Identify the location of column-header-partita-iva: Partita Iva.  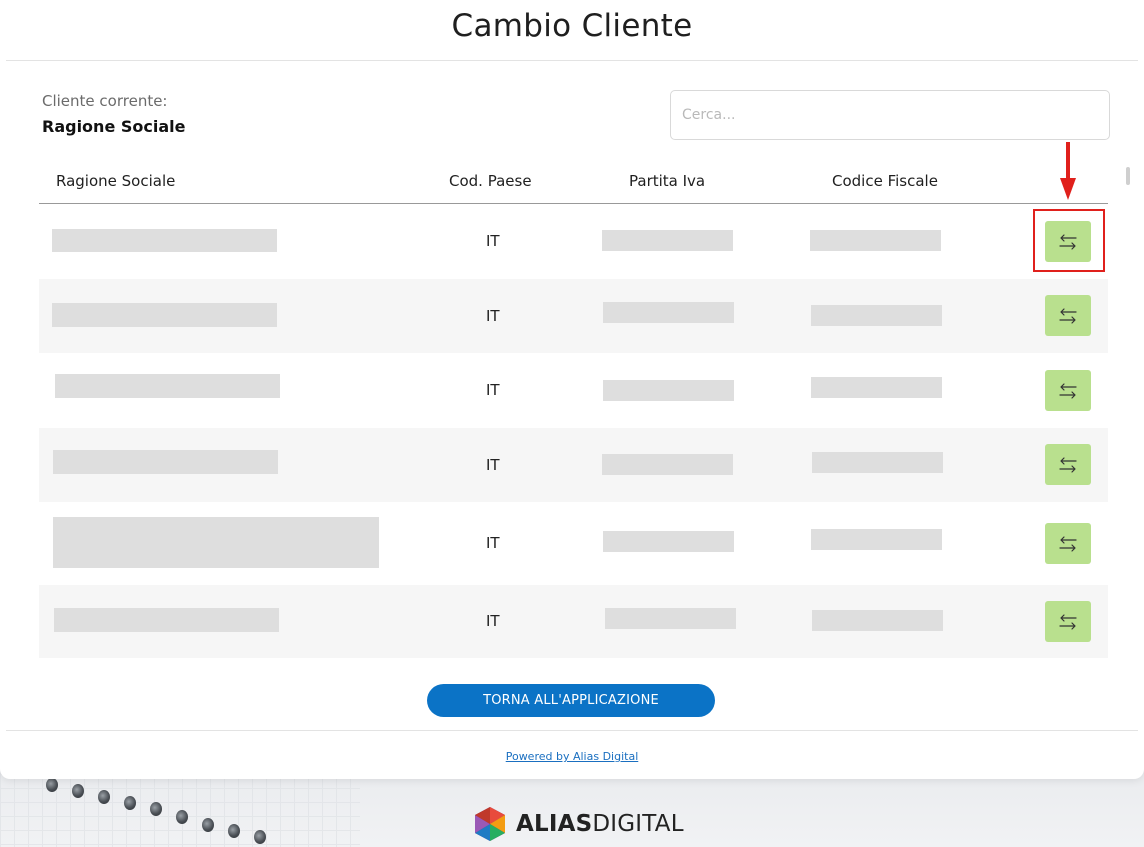
(667, 181).